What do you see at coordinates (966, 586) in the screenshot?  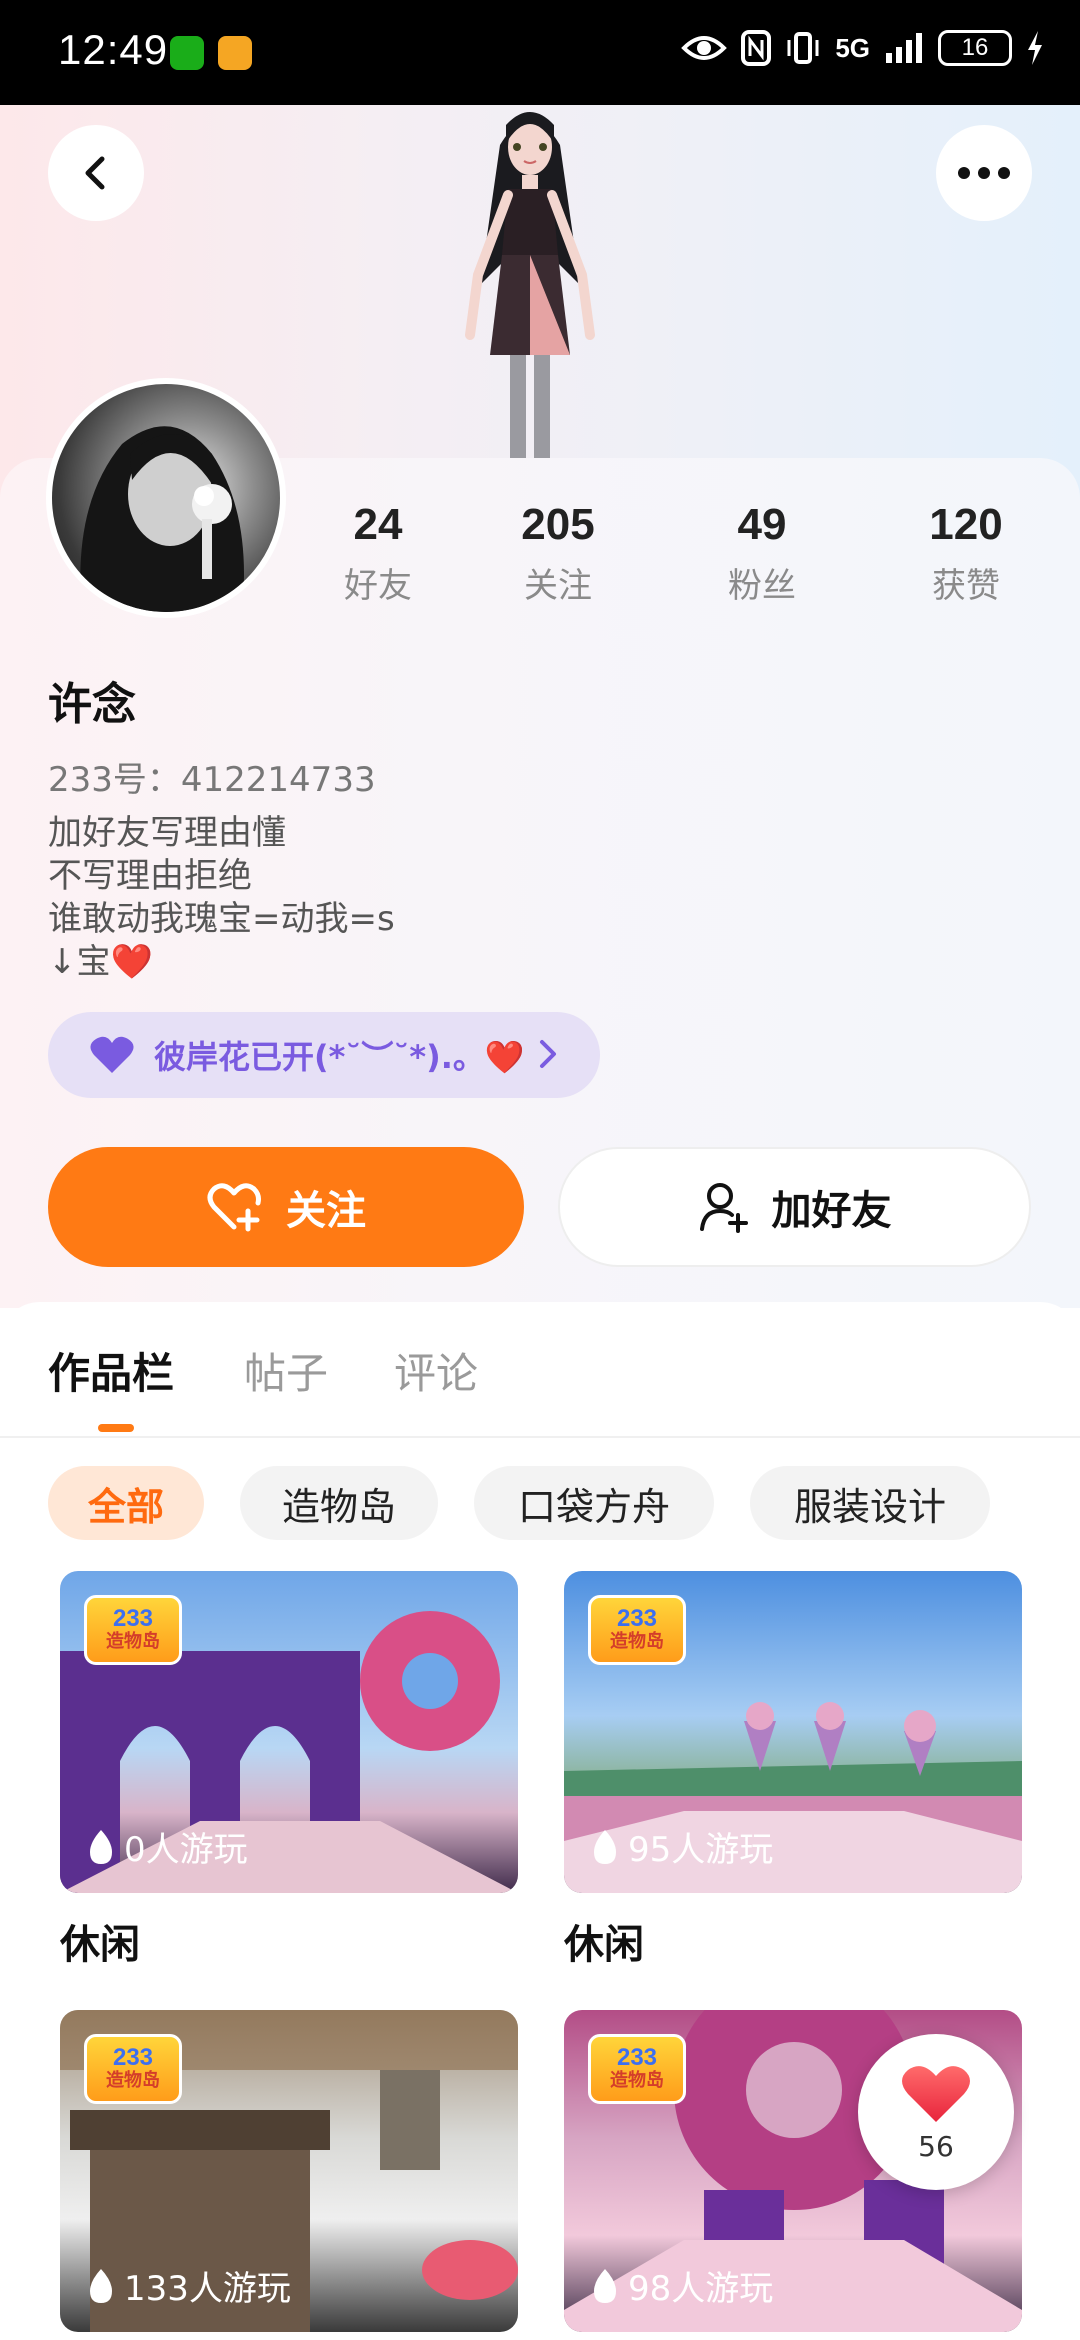 I see `stat-label: 获赞` at bounding box center [966, 586].